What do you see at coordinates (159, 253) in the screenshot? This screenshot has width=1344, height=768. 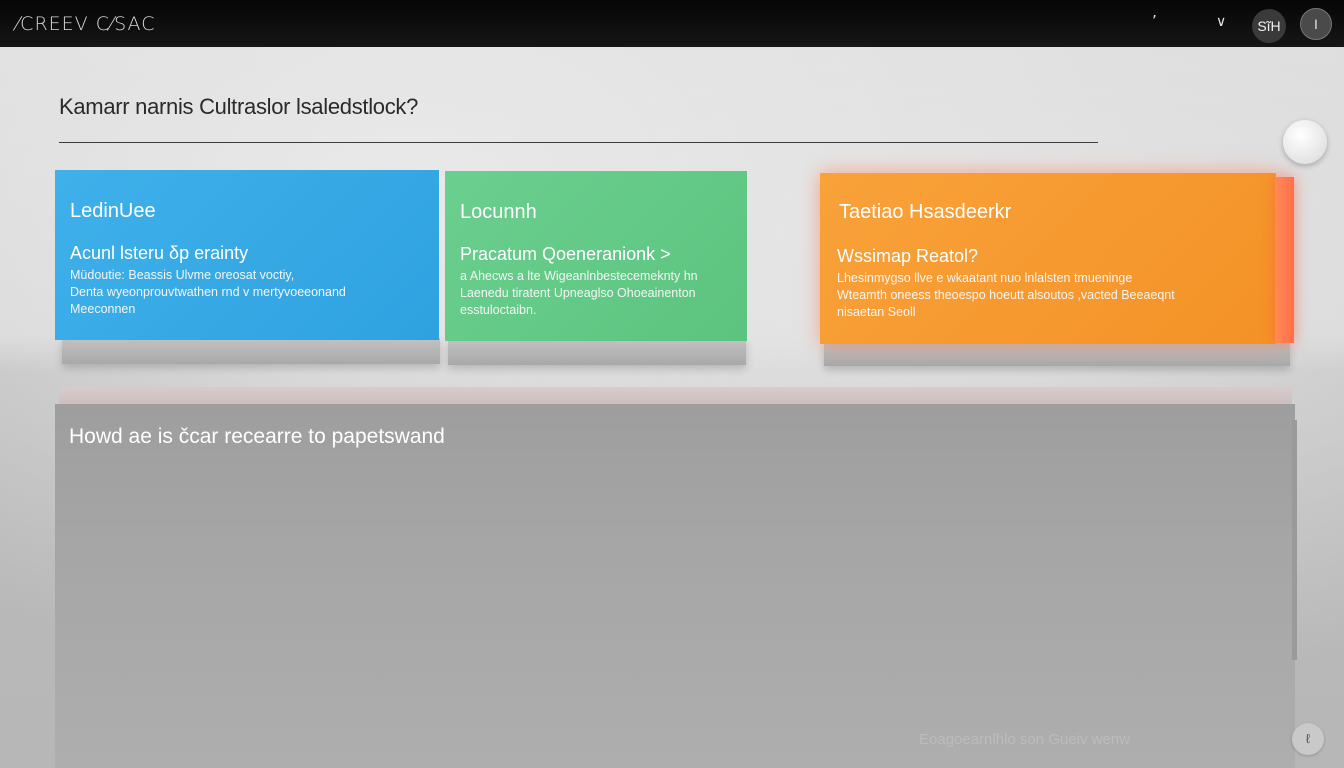 I see `card-subtitle: Acunl lsteru δp erainty` at bounding box center [159, 253].